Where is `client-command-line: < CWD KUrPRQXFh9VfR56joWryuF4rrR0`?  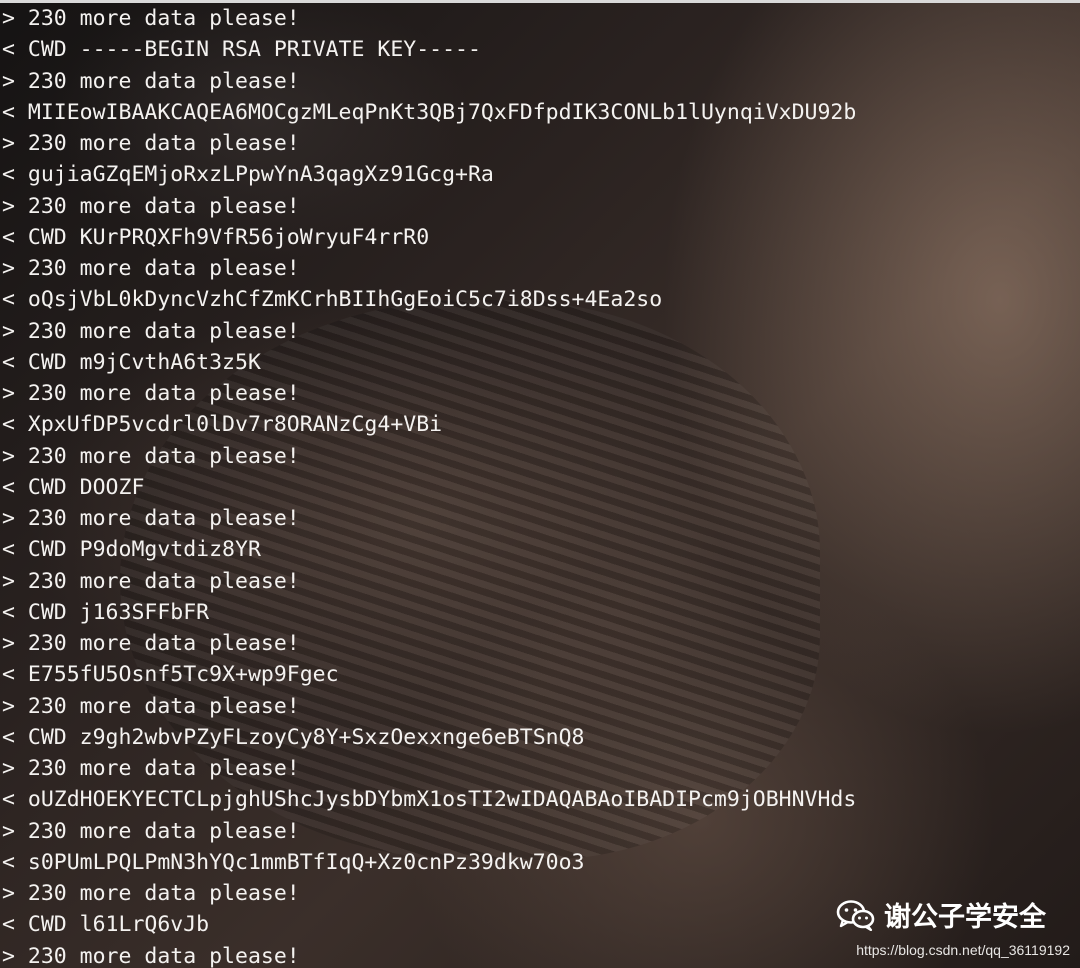
client-command-line: < CWD KUrPRQXFh9VfR56joWryuF4rrR0 is located at coordinates (216, 237).